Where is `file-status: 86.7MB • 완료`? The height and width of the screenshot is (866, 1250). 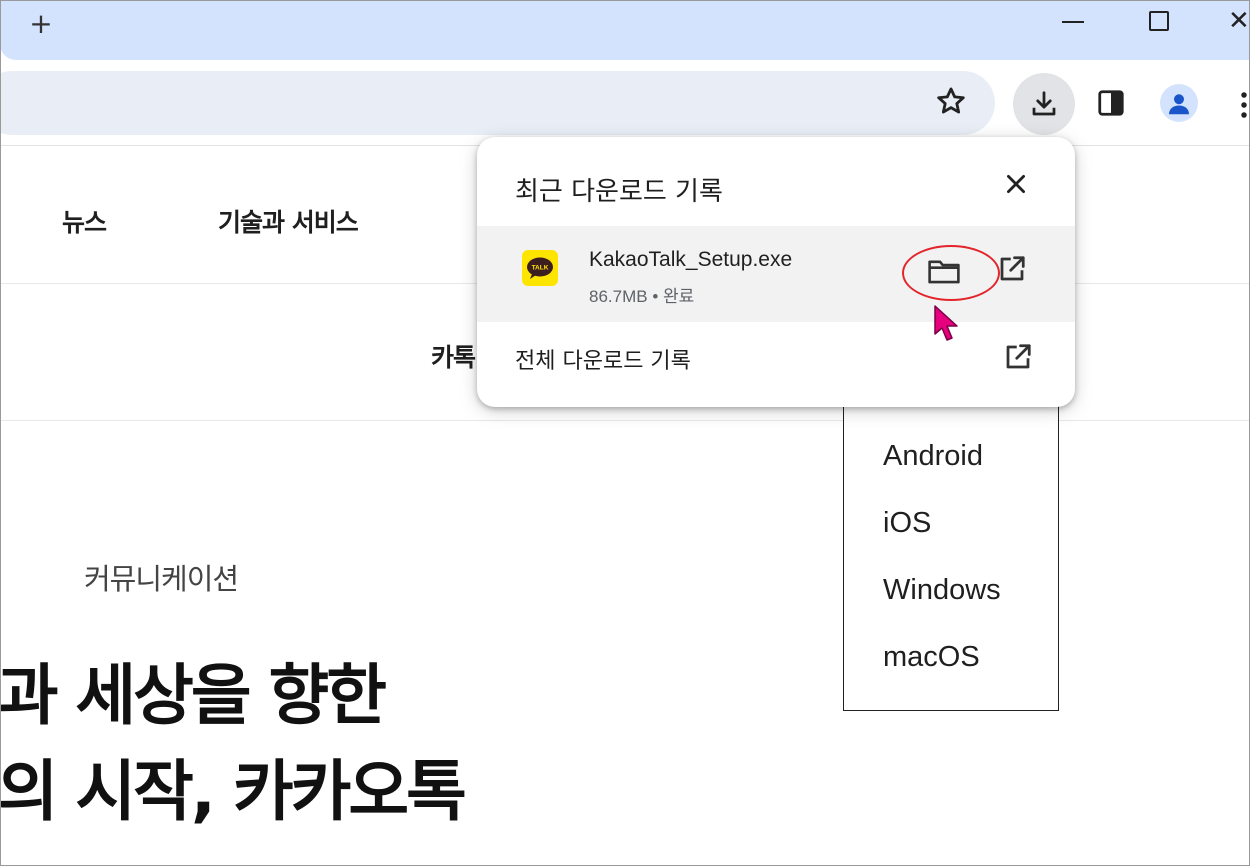 file-status: 86.7MB • 완료 is located at coordinates (641, 294).